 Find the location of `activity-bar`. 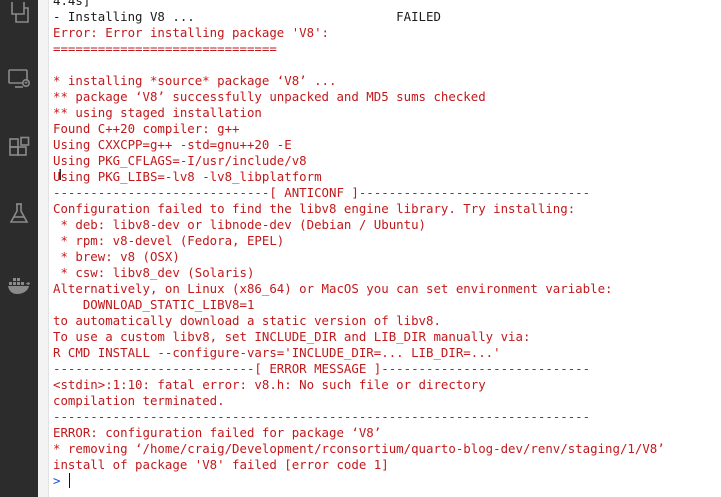

activity-bar is located at coordinates (19, 248).